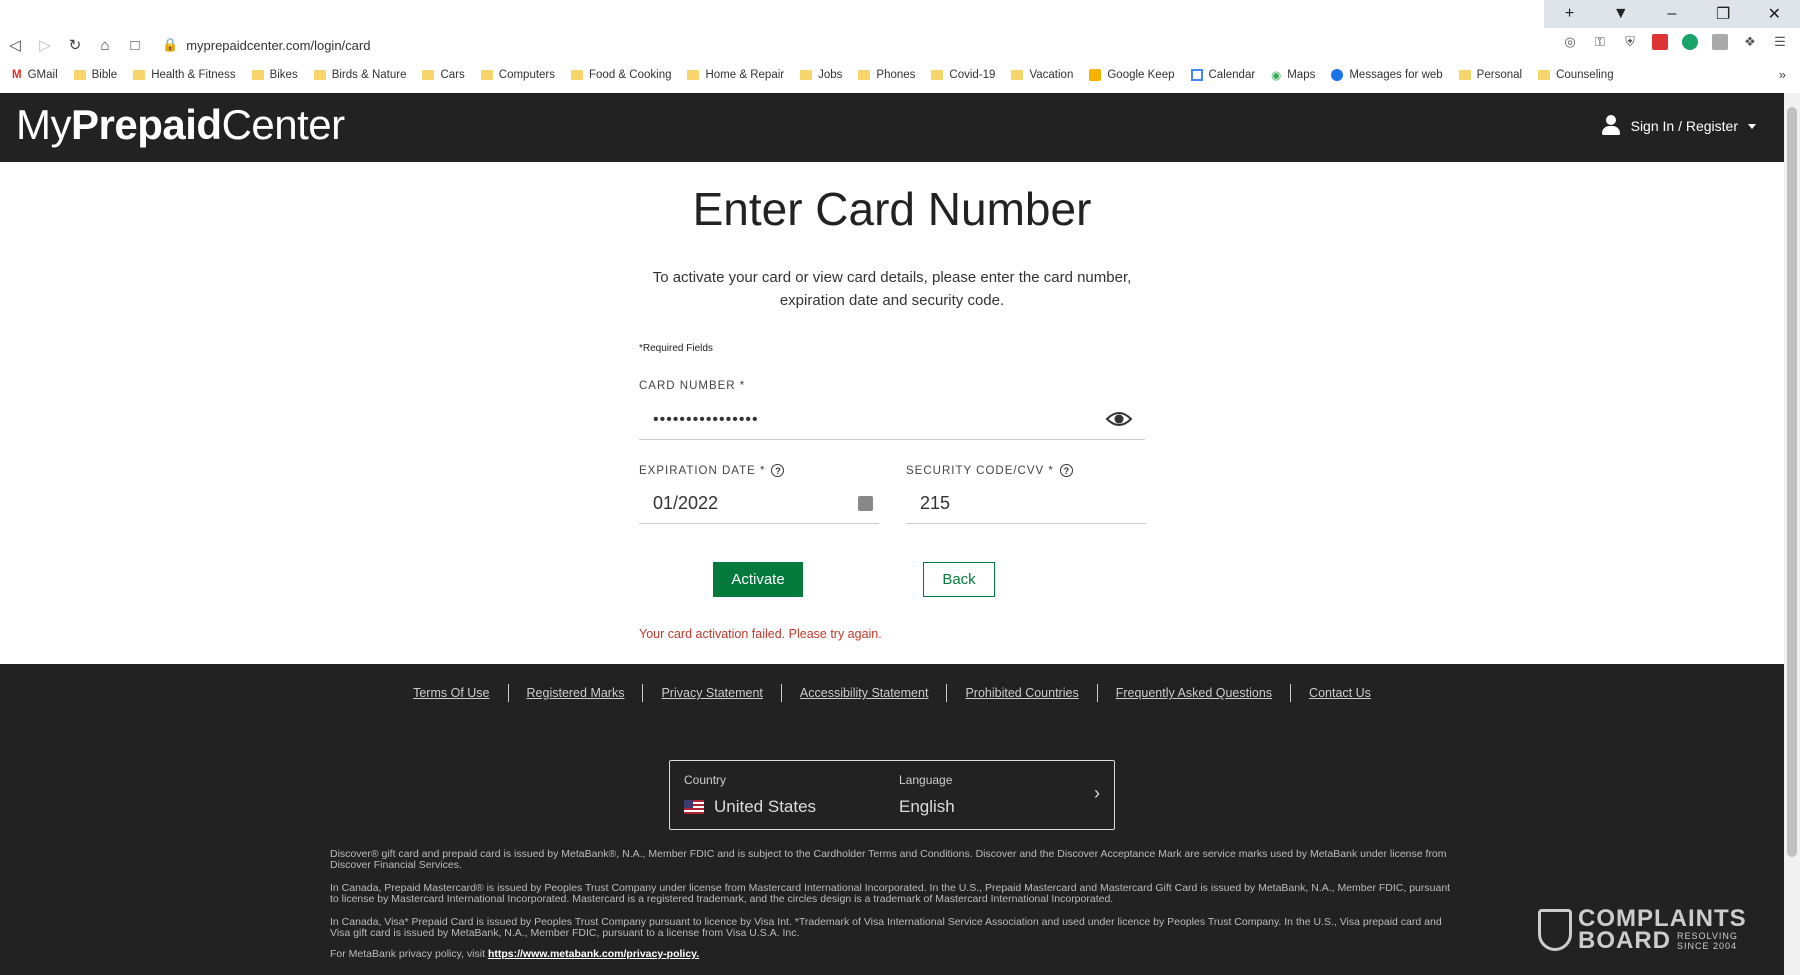 The height and width of the screenshot is (975, 1800). I want to click on back-icon: ◁, so click(15, 45).